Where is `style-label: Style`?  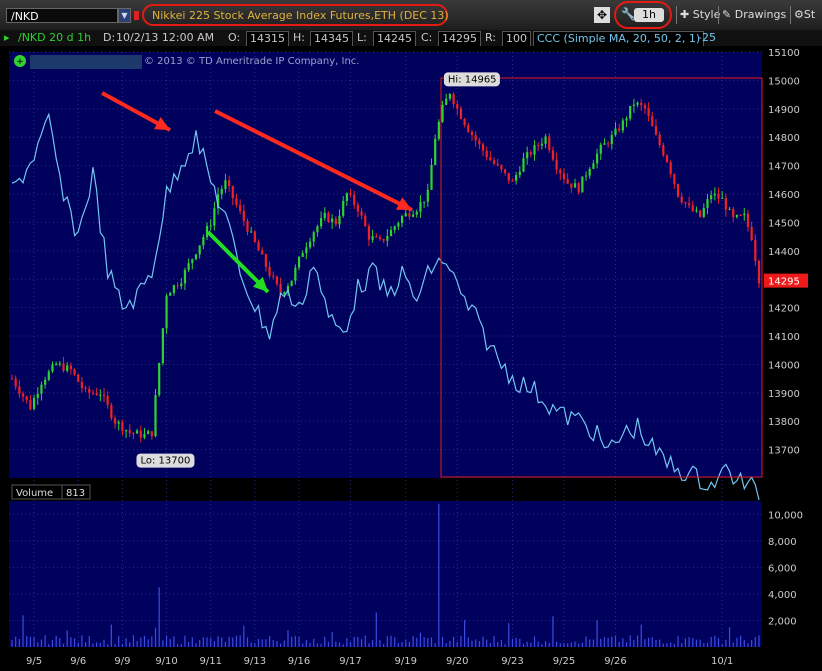 style-label: Style is located at coordinates (706, 14).